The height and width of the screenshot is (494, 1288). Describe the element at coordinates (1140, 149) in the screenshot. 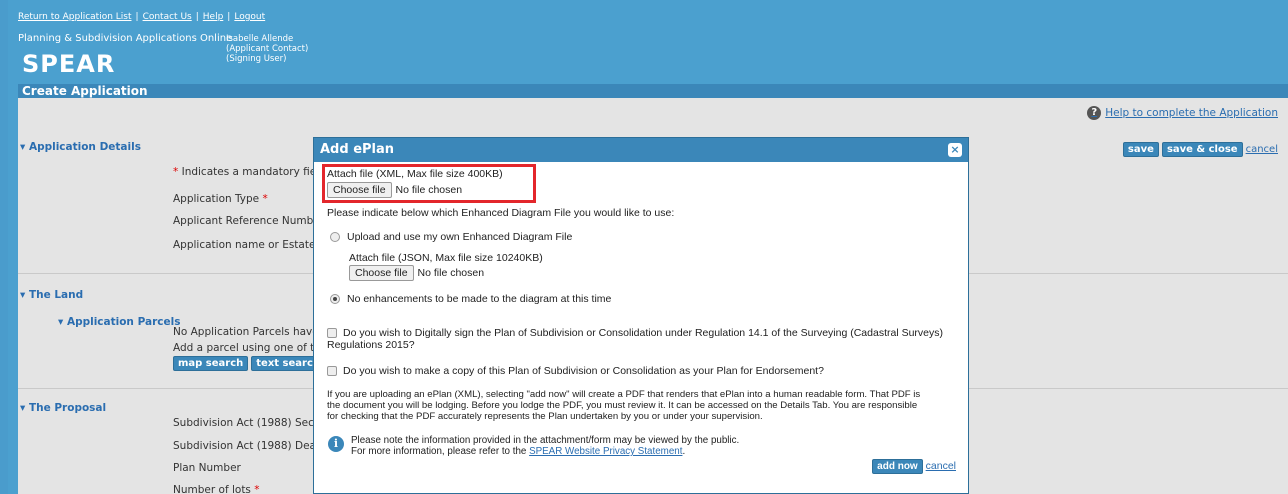

I see `save-button: save` at that location.